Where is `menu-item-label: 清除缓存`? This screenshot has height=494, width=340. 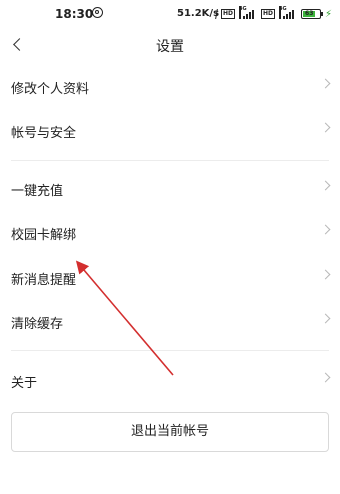 menu-item-label: 清除缓存 is located at coordinates (37, 324).